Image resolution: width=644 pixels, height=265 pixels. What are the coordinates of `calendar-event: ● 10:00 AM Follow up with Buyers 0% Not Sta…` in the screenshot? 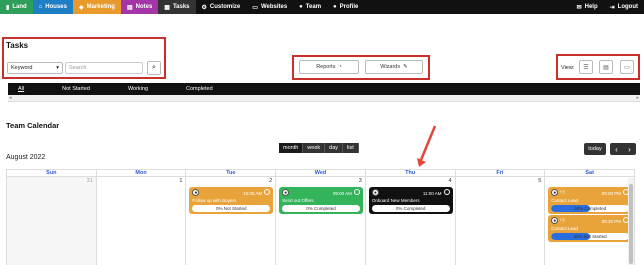 It's located at (231, 200).